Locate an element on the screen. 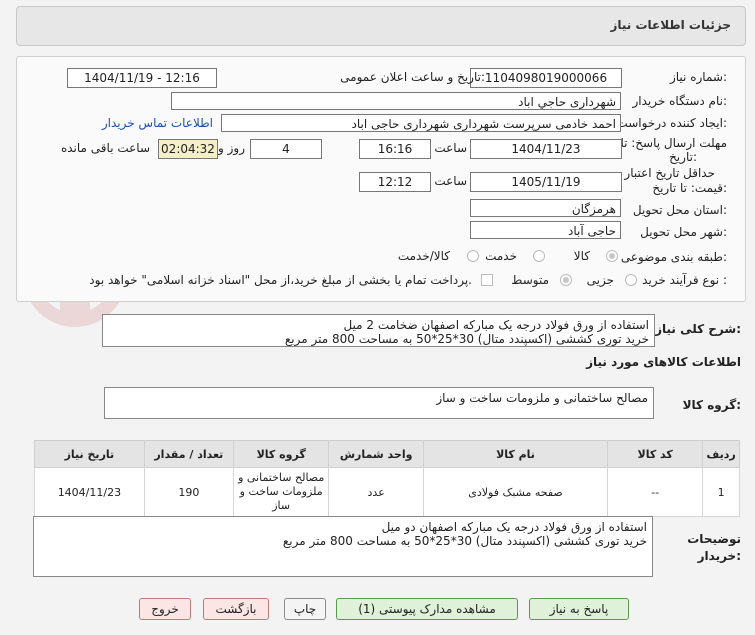 The image size is (755, 635). col-unit: واحد شمارش is located at coordinates (376, 454).